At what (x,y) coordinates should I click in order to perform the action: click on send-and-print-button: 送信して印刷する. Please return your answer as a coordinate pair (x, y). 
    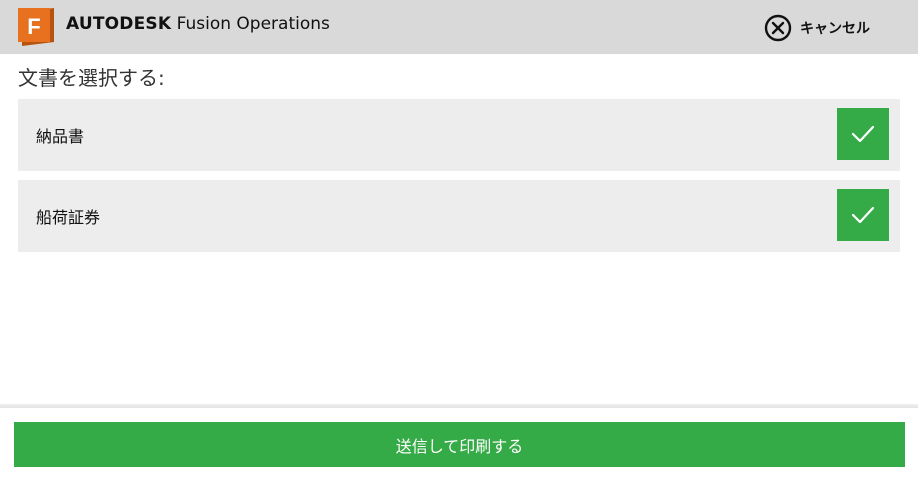
    Looking at the image, I should click on (459, 444).